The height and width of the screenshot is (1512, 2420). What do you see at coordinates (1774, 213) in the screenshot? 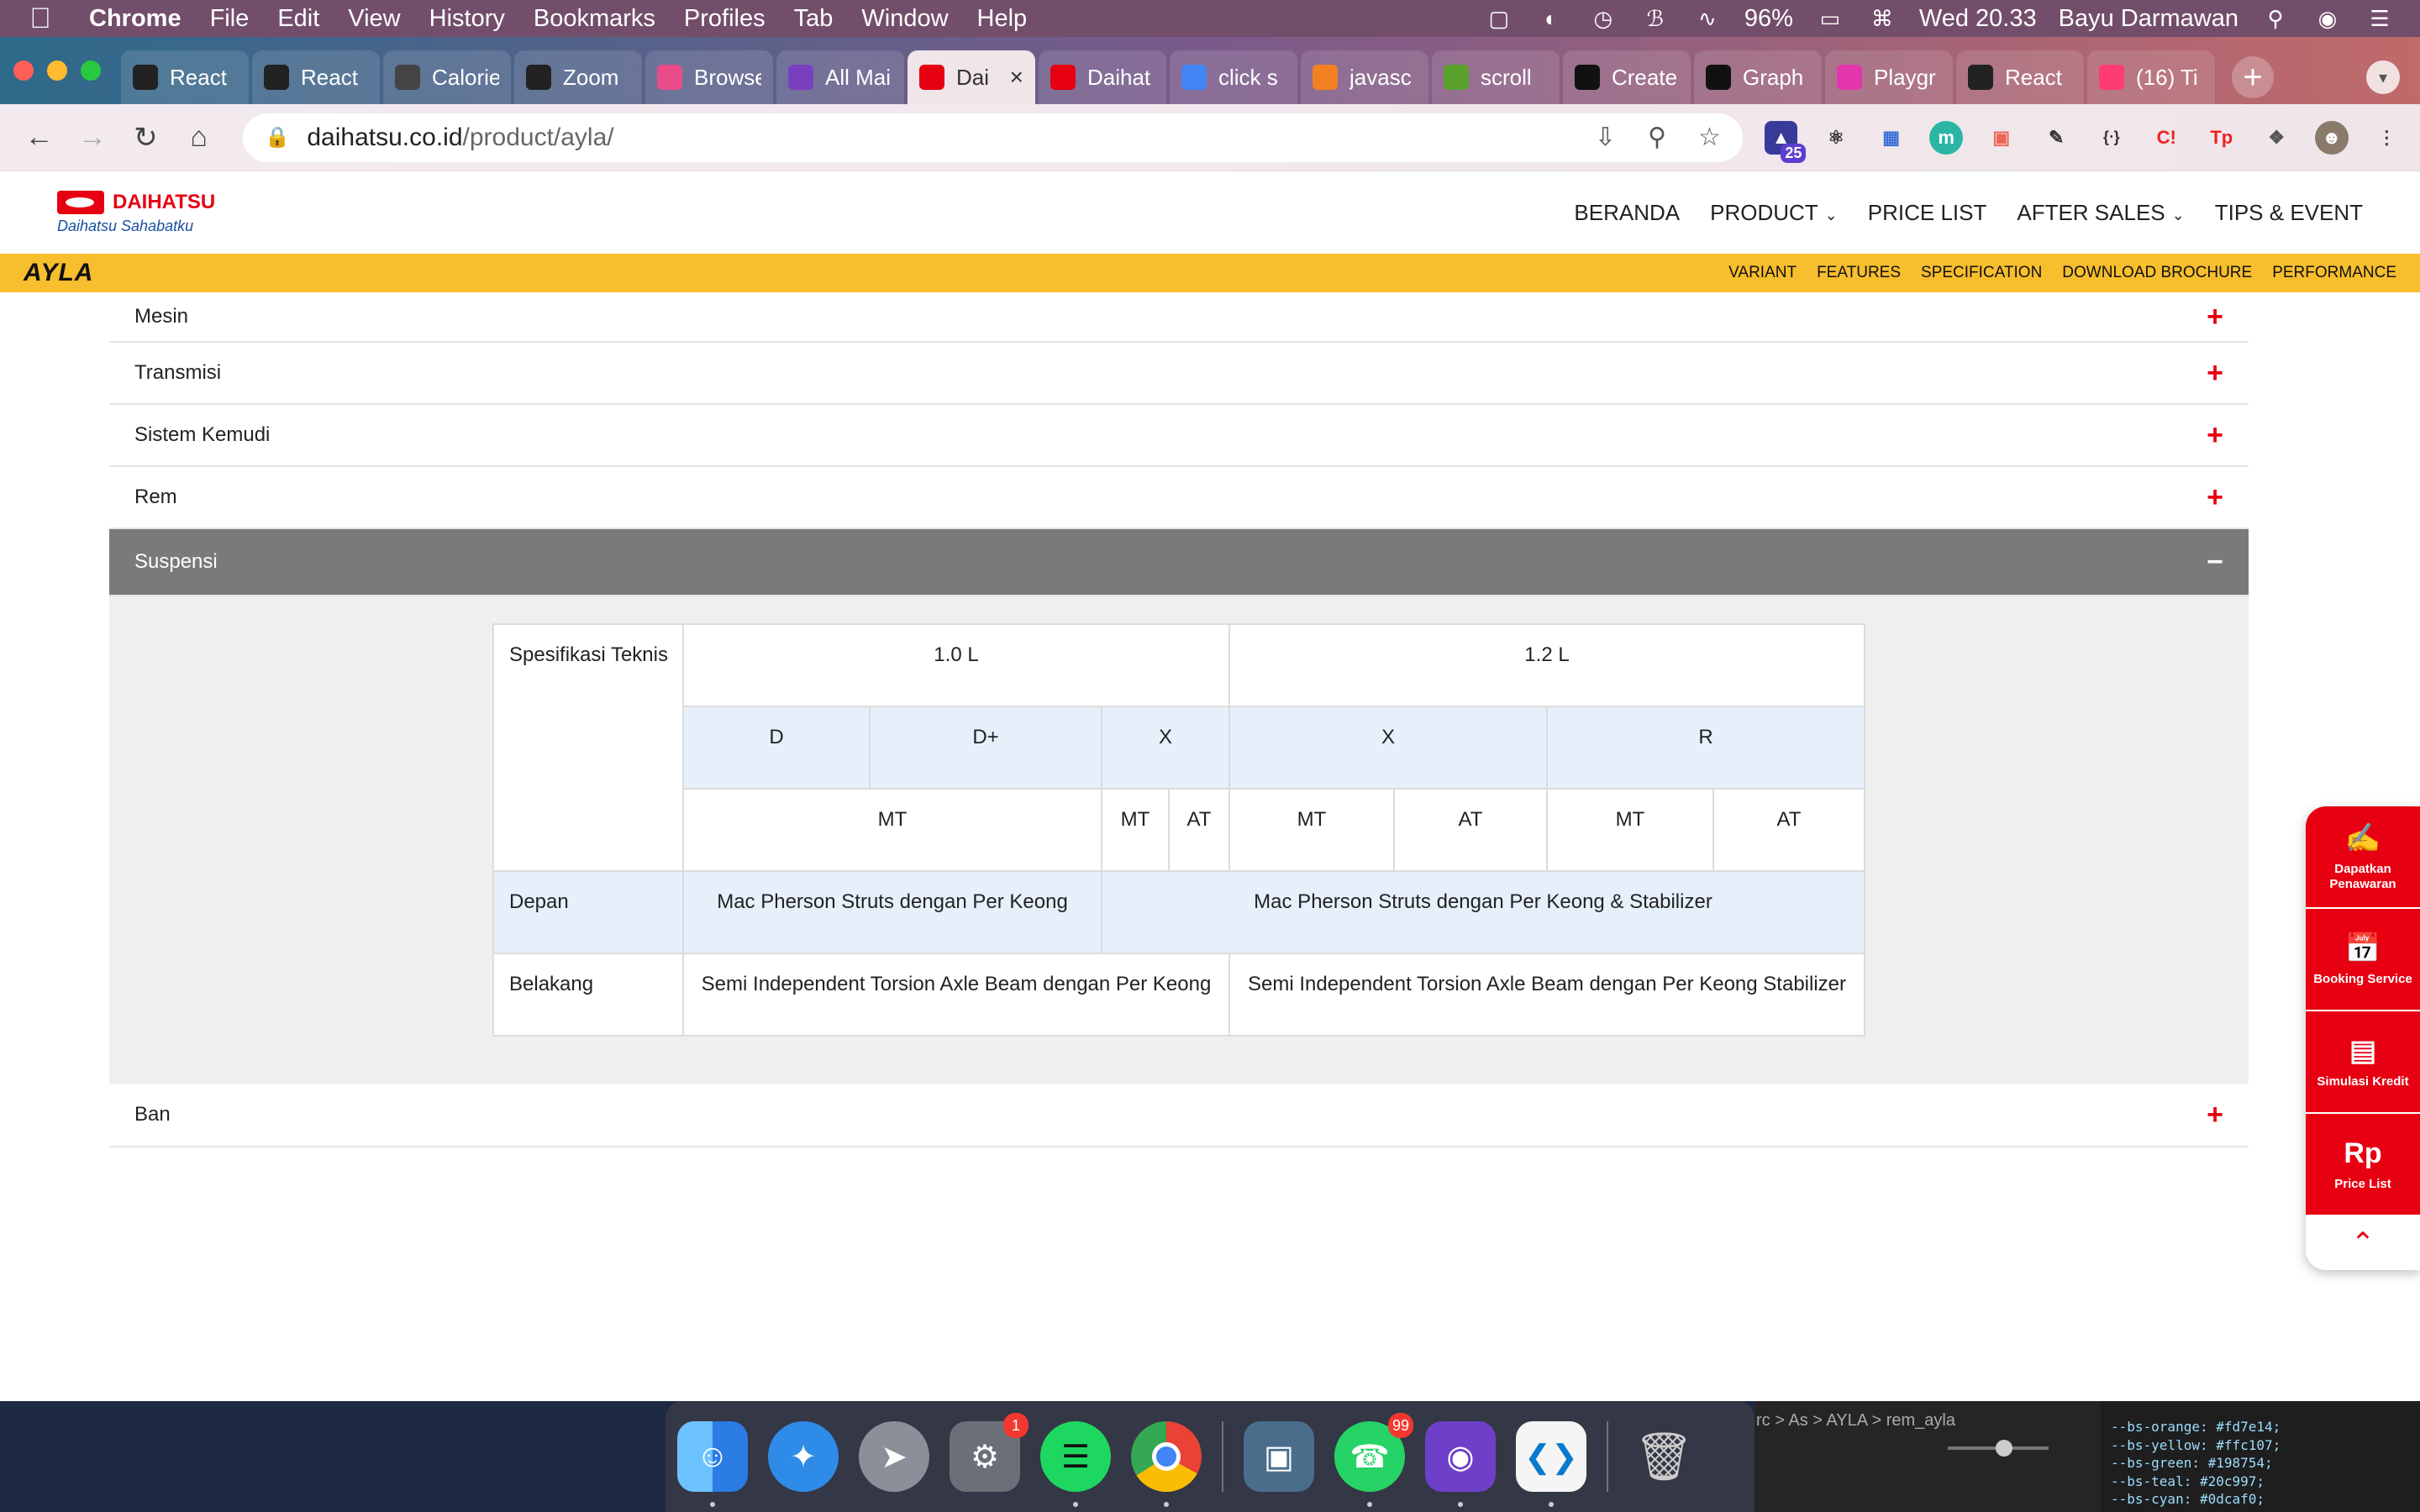
I see `nav-product: PRODUCT ⌄` at bounding box center [1774, 213].